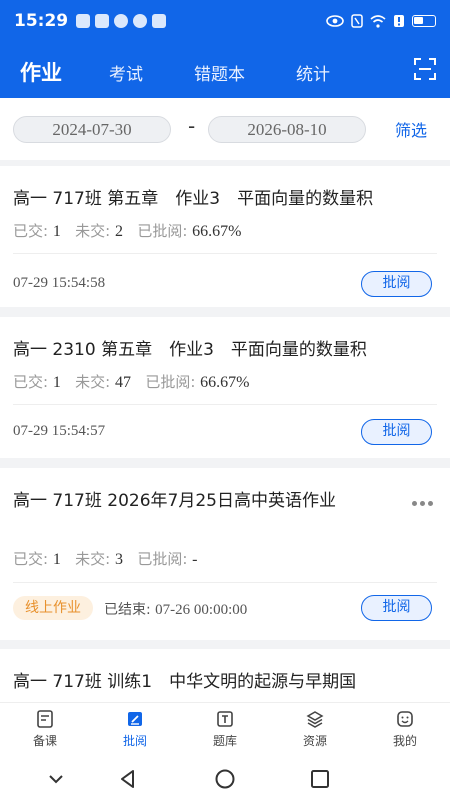 The image size is (450, 800). I want to click on scan-icon, so click(425, 69).